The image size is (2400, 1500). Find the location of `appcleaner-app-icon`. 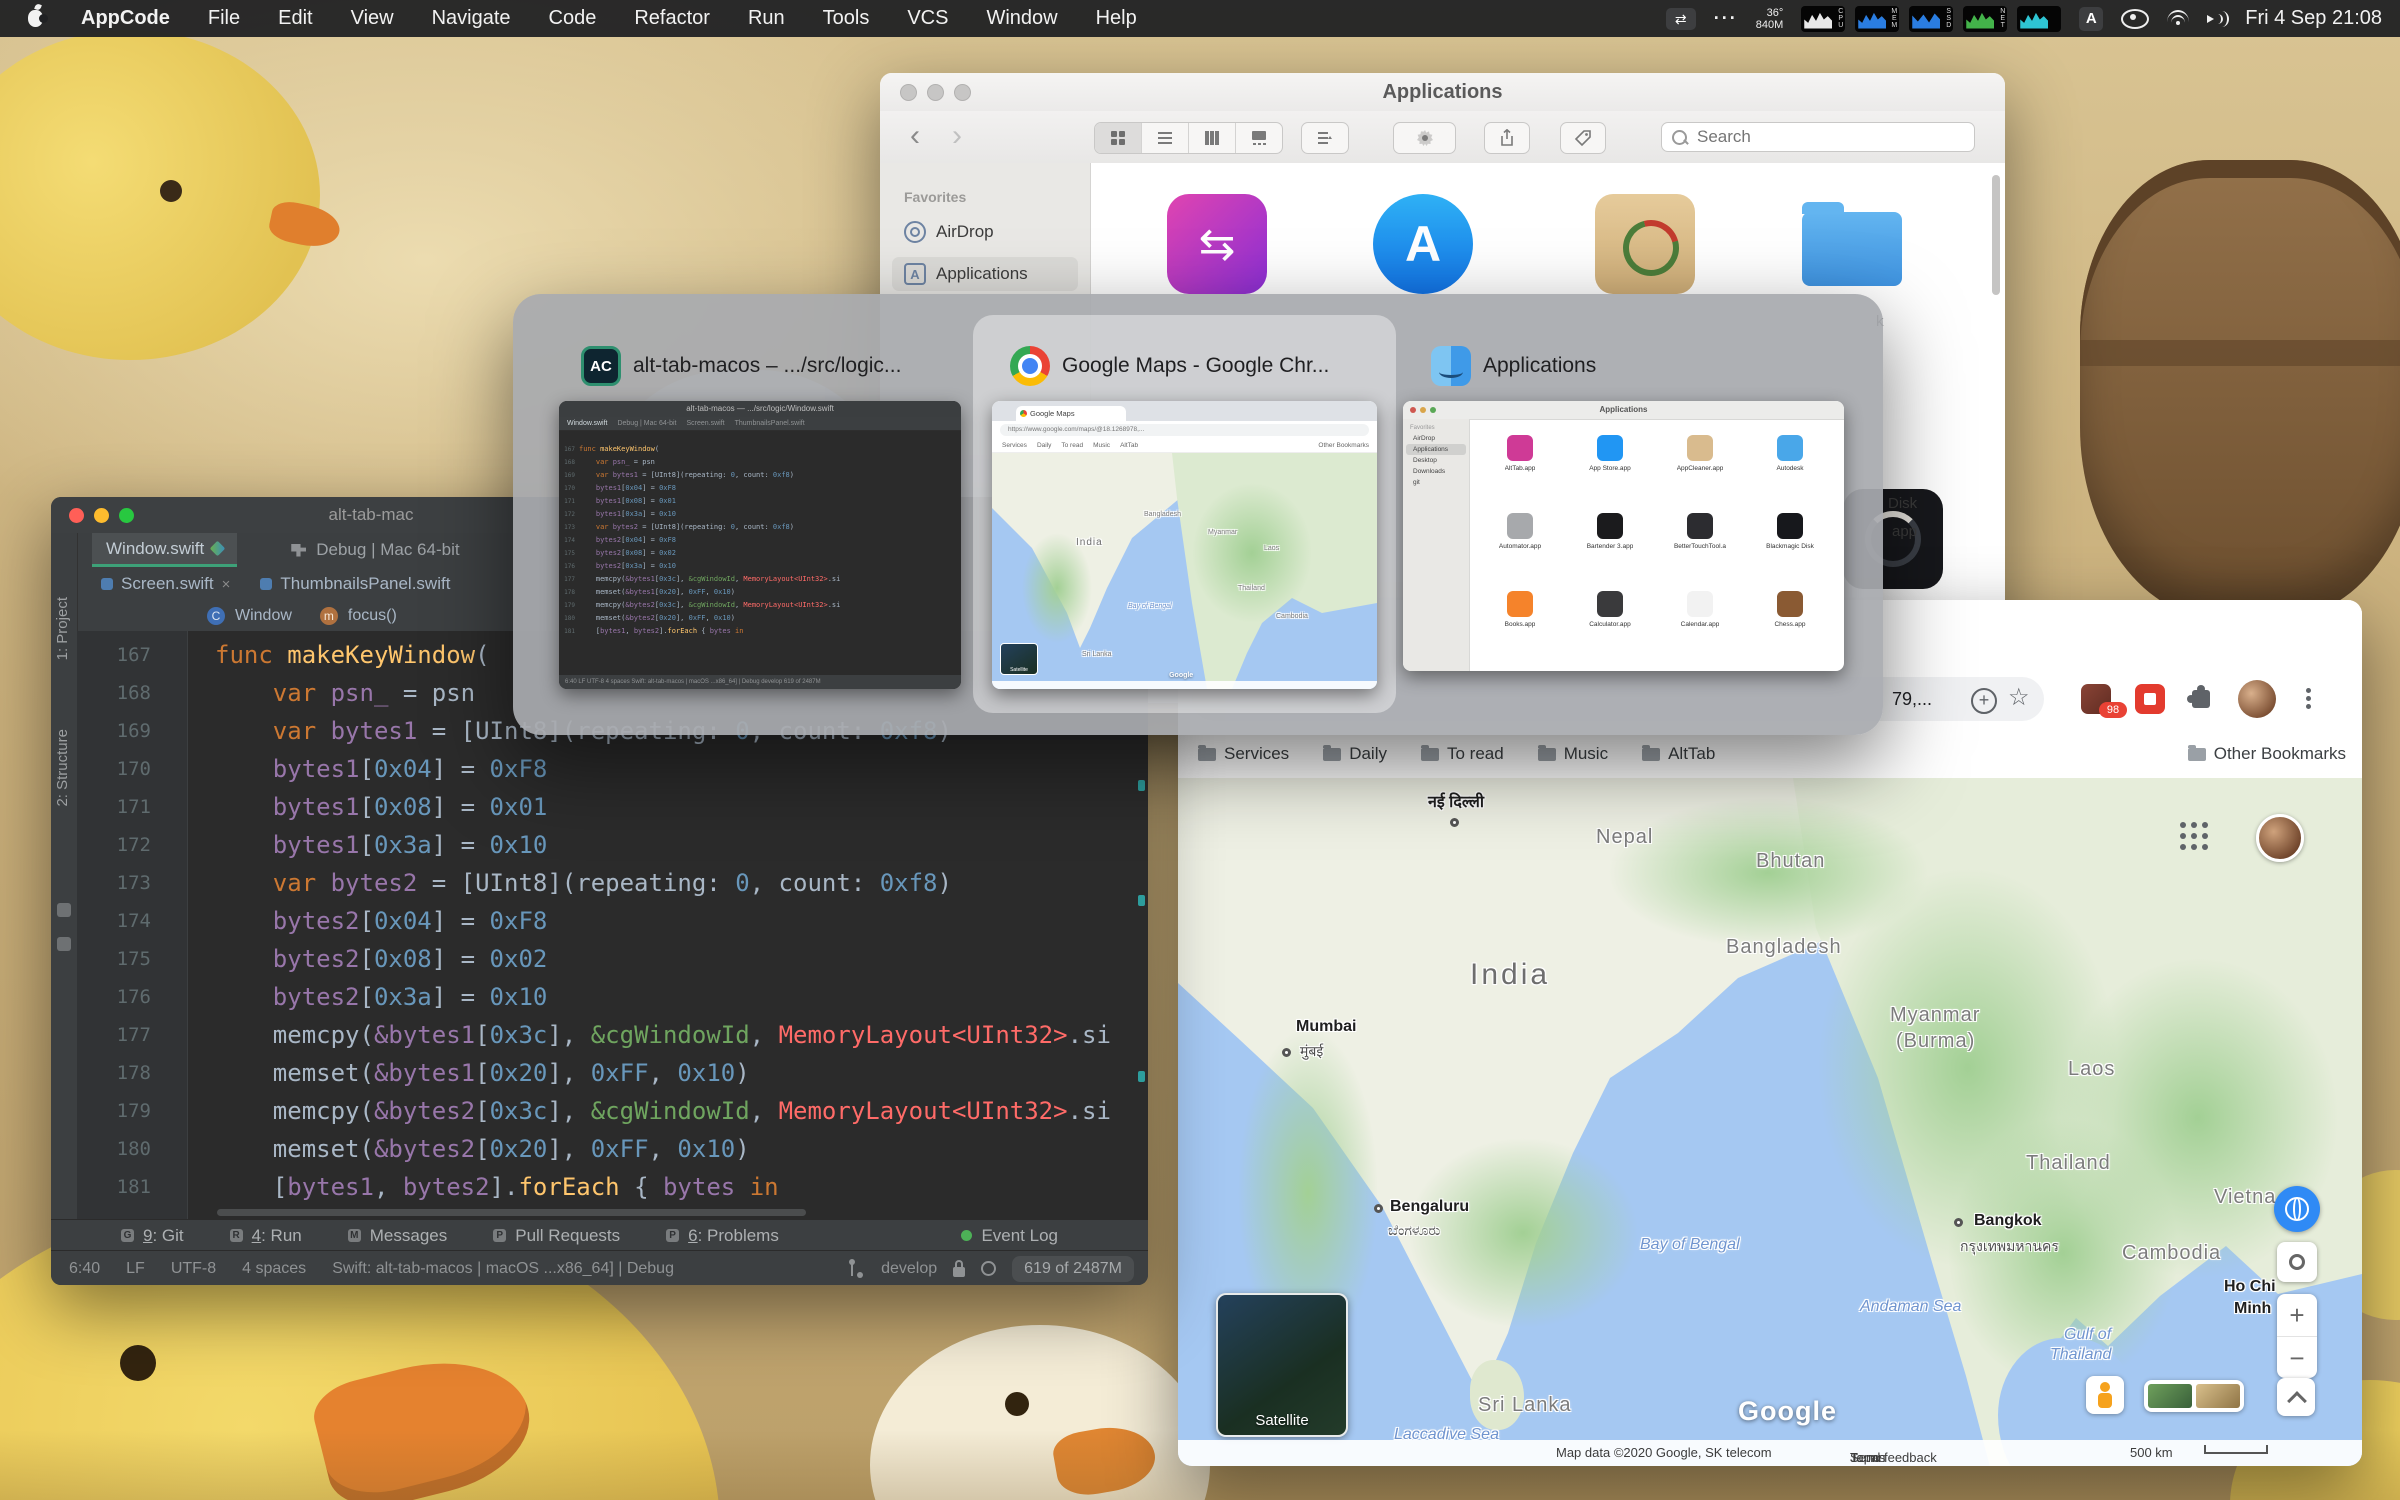

appcleaner-app-icon is located at coordinates (1645, 244).